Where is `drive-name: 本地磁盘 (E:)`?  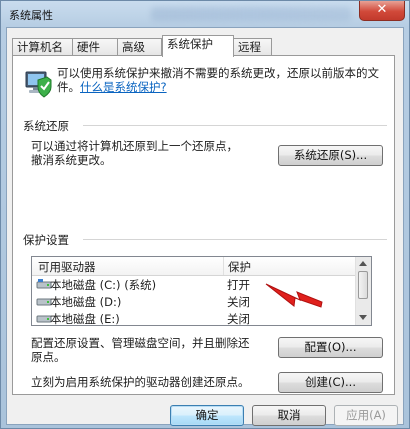 drive-name: 本地磁盘 (E:) is located at coordinates (85, 319).